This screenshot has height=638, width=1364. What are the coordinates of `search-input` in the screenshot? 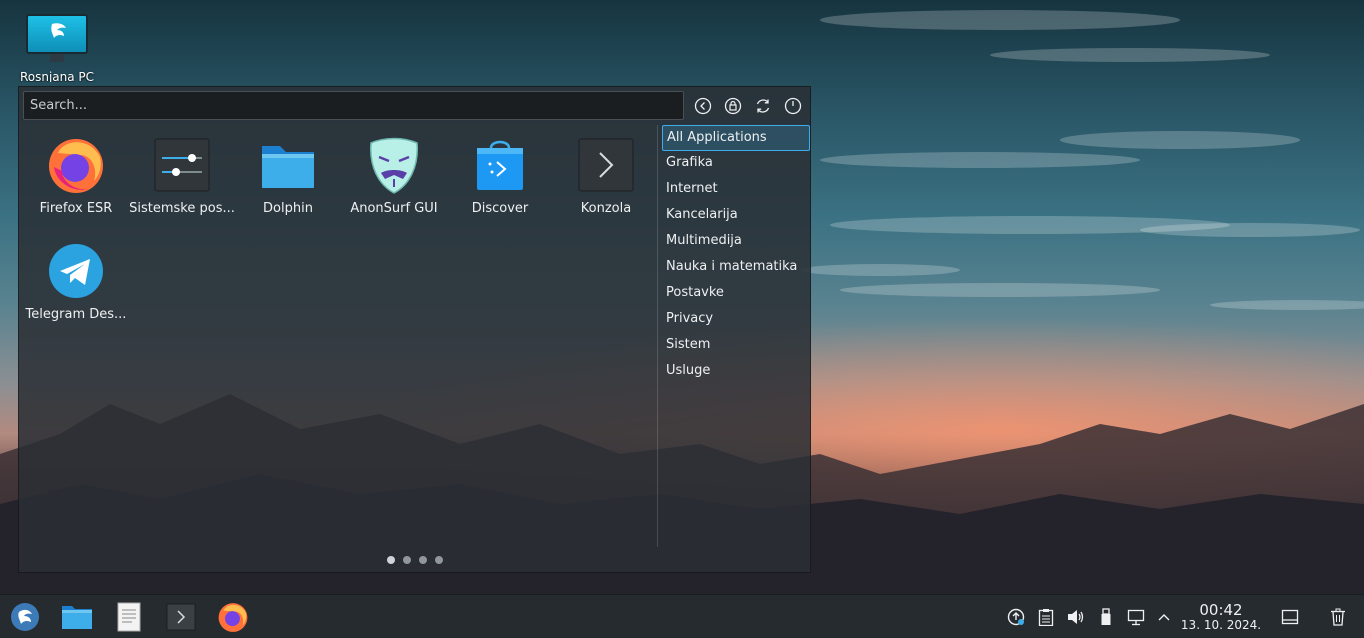 It's located at (353, 105).